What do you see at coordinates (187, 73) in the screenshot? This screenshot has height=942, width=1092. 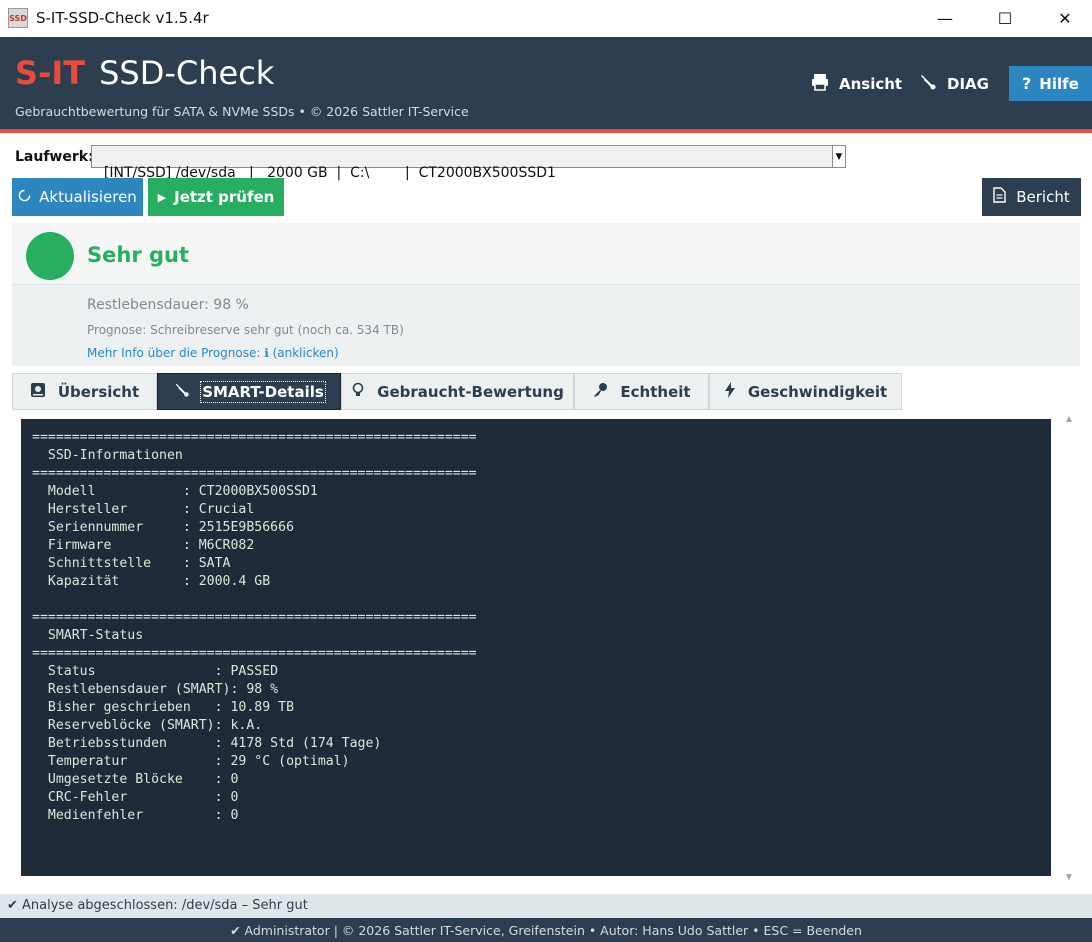 I see `brand-name: SSD-Check` at bounding box center [187, 73].